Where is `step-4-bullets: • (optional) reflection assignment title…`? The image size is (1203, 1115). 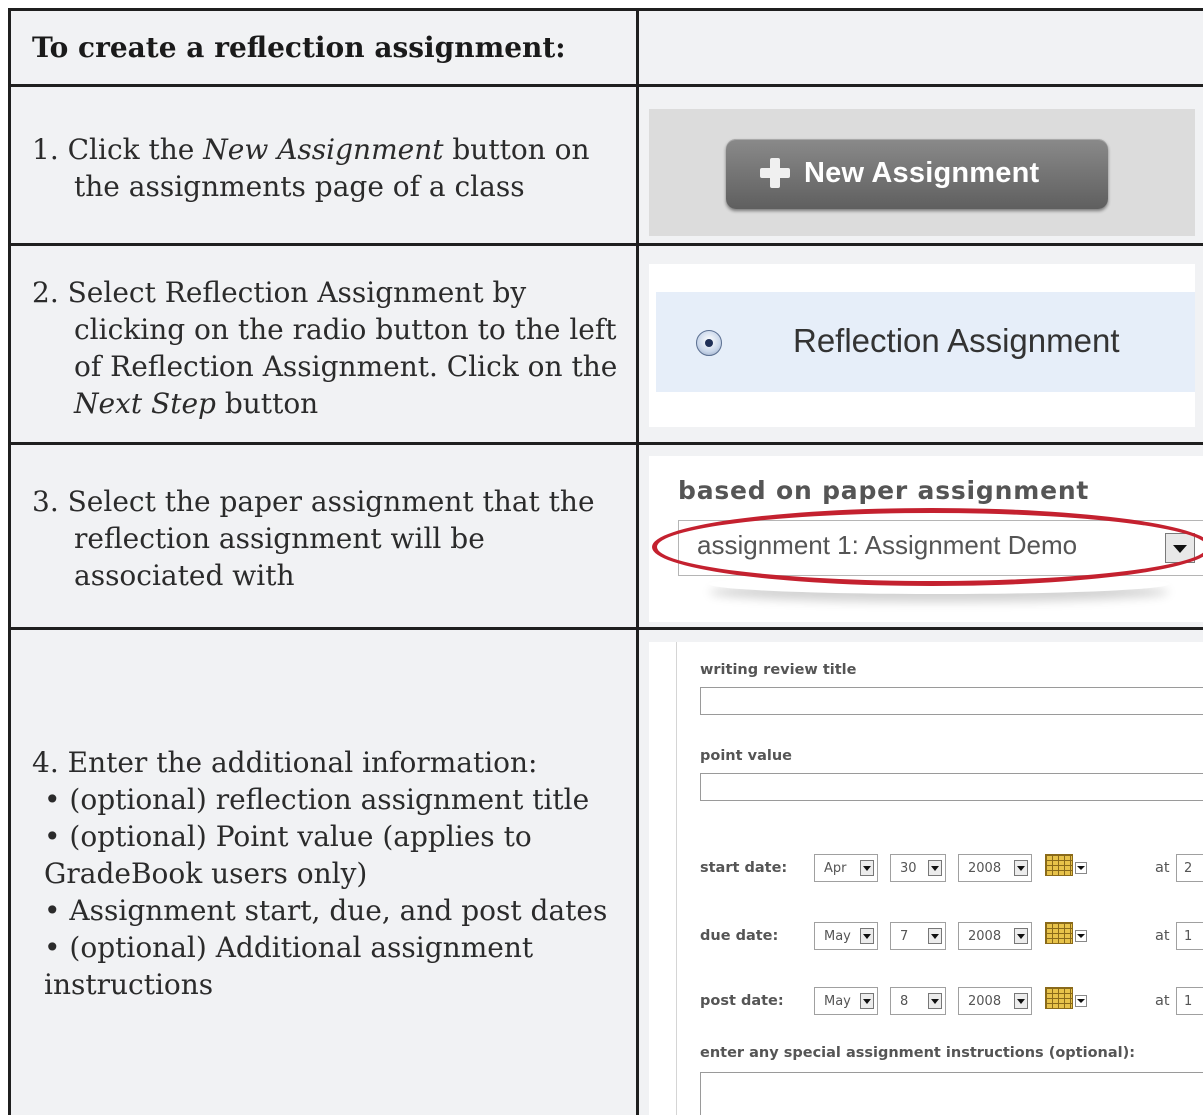 step-4-bullets: • (optional) reflection assignment title… is located at coordinates (328, 892).